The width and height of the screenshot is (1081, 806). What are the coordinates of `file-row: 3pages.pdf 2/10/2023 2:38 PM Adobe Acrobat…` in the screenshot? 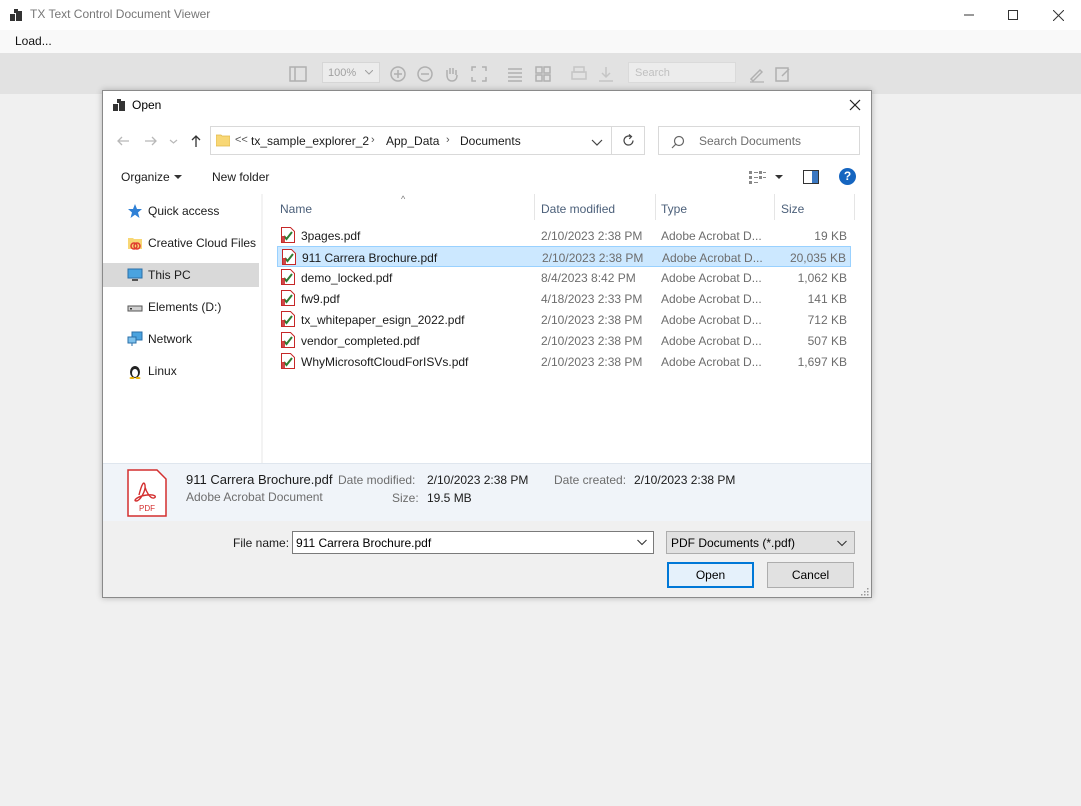 It's located at (564, 235).